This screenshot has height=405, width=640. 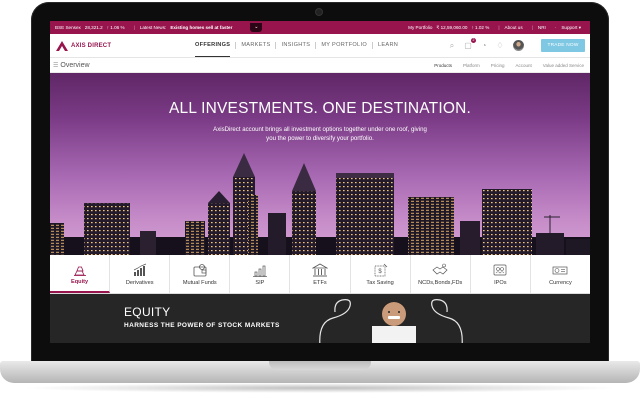 I want to click on watchlist-icon: ♢, so click(x=500, y=46).